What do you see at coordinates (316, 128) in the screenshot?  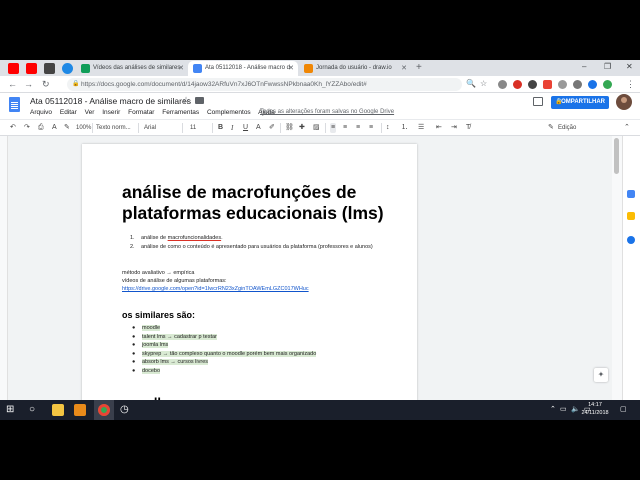 I see `image-icon: ▨` at bounding box center [316, 128].